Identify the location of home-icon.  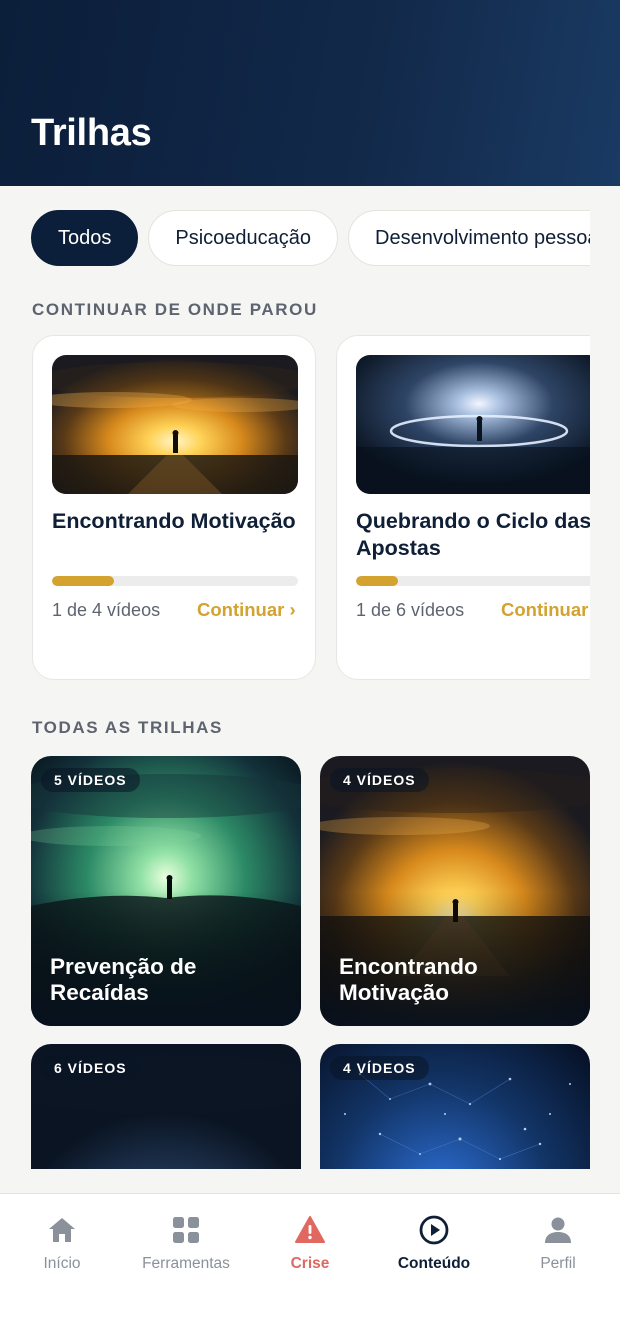
(62, 1230).